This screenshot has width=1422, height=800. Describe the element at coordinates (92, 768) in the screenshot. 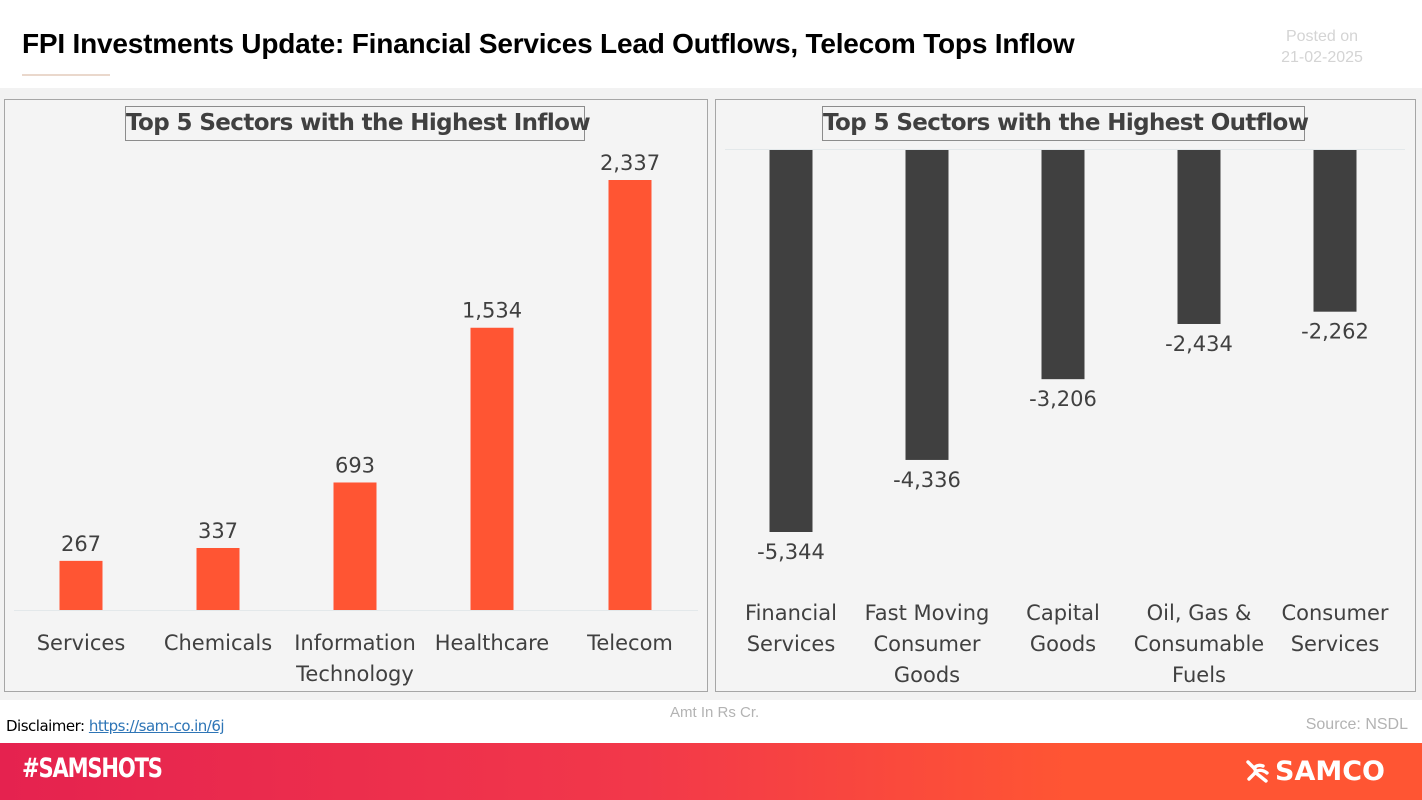

I see `hashtag-label: #SAMSHOTS` at that location.